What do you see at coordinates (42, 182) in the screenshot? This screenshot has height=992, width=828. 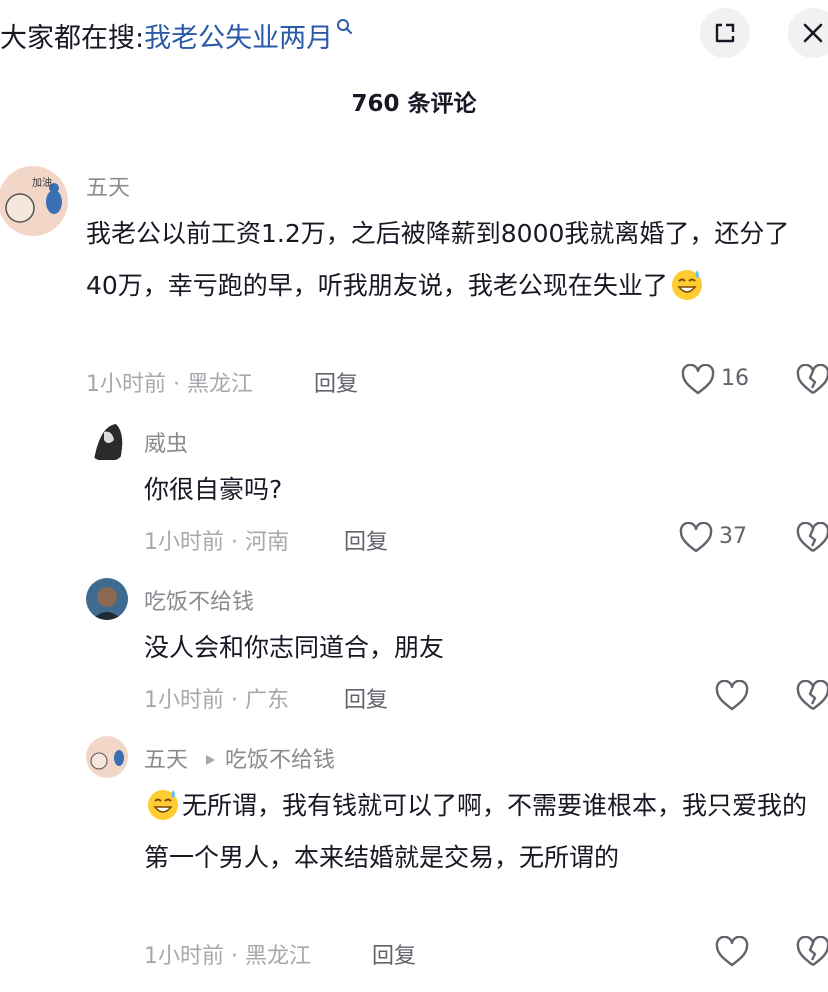 I see `avatar-text: 加油` at bounding box center [42, 182].